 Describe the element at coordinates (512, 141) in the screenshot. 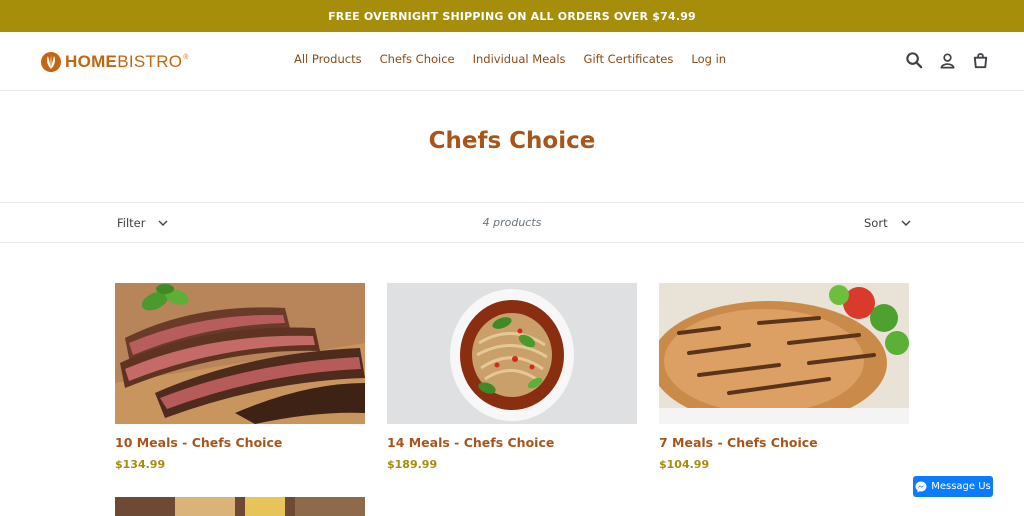

I see `collection-title: Chefs Choice` at that location.